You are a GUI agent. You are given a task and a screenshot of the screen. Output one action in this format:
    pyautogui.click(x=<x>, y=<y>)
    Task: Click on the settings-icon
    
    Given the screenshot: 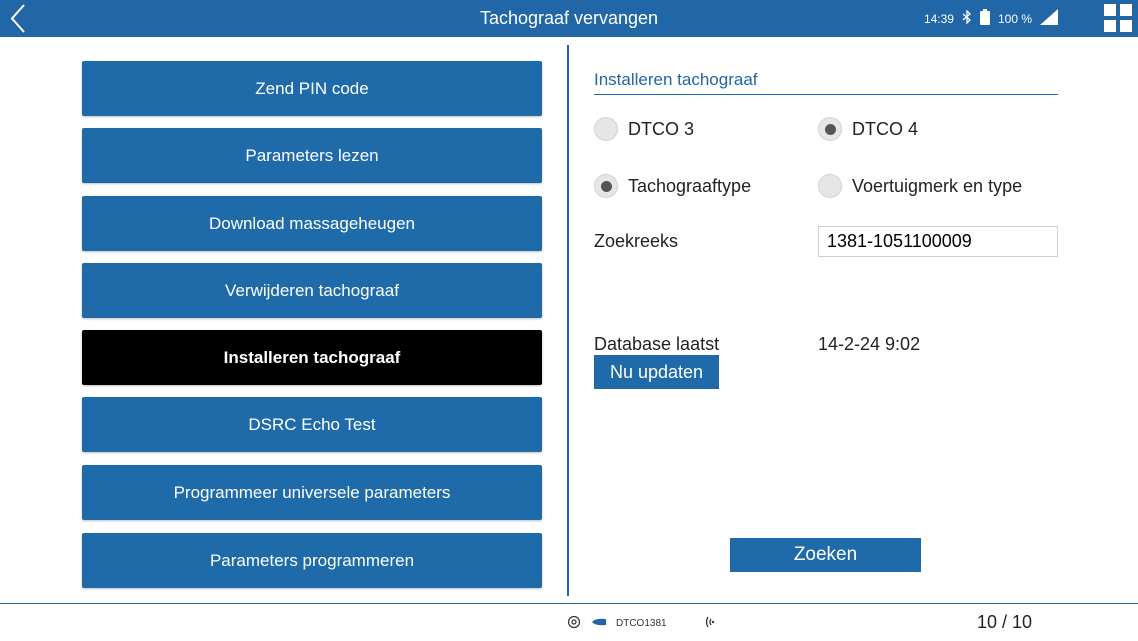 What is the action you would take?
    pyautogui.click(x=574, y=623)
    